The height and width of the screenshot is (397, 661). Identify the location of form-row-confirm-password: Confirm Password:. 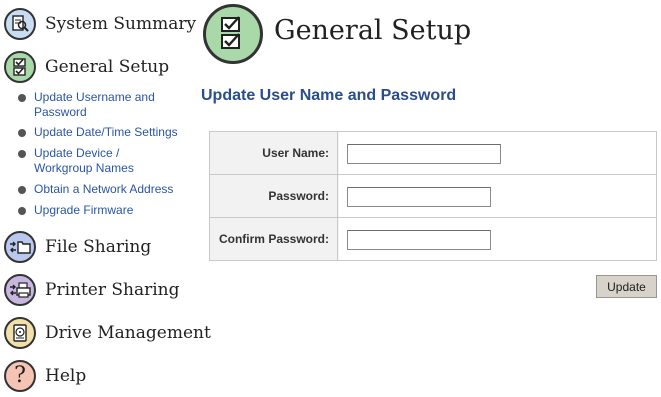
(433, 238).